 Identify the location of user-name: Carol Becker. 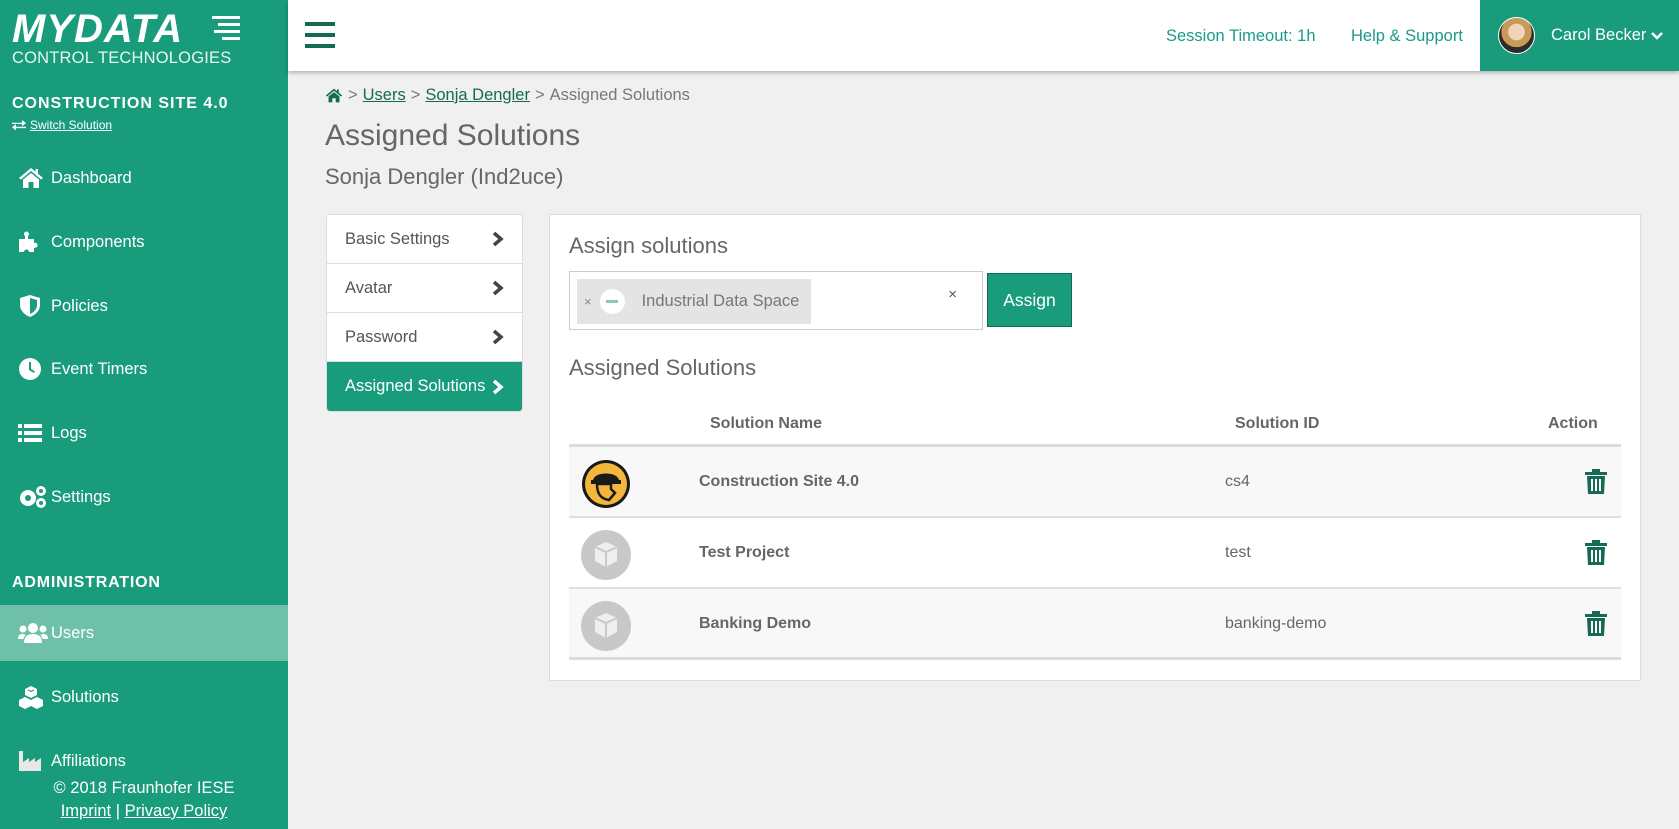
(1599, 35).